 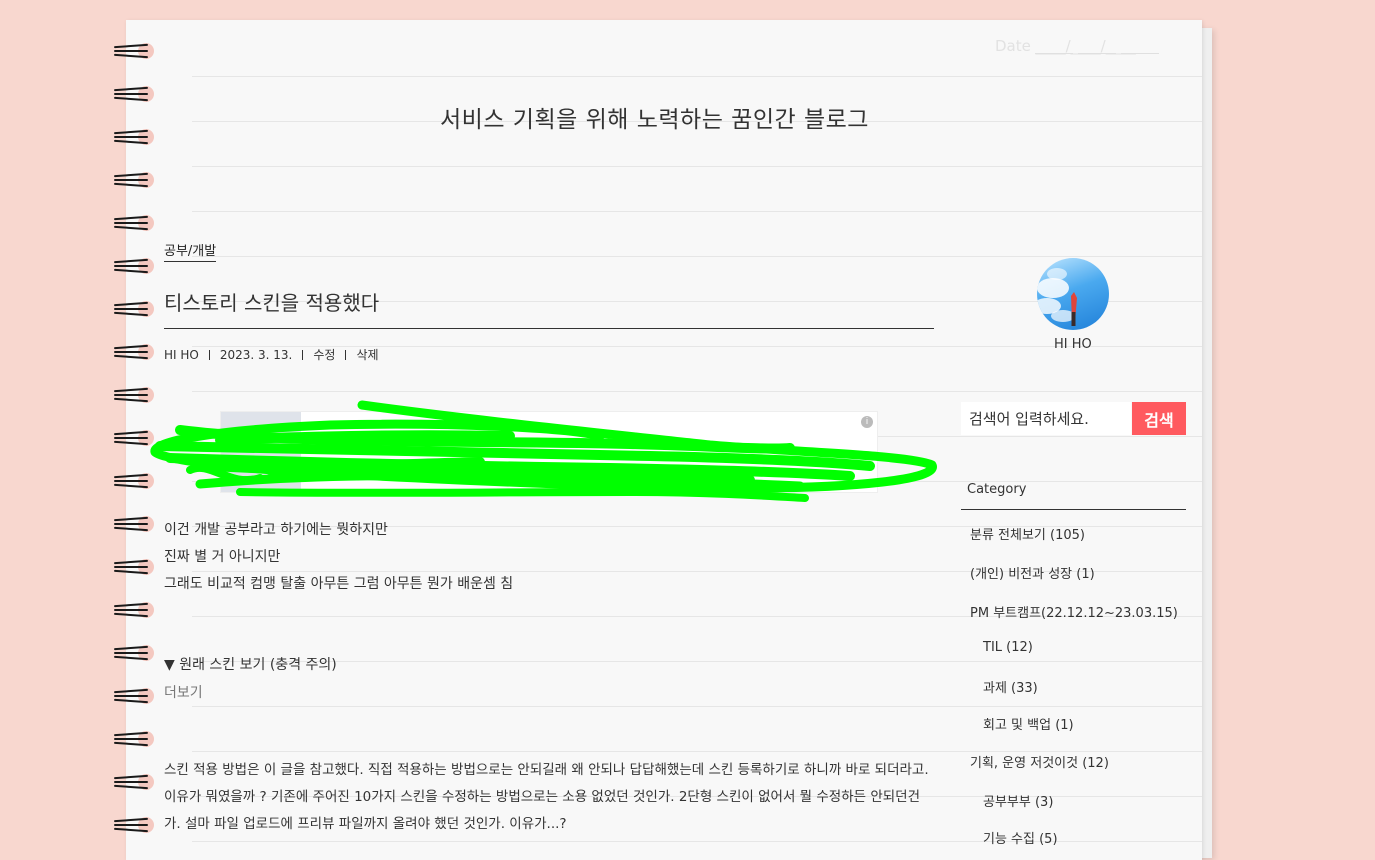 What do you see at coordinates (1027, 533) in the screenshot?
I see `category-item: 분류 전체보기 (105)` at bounding box center [1027, 533].